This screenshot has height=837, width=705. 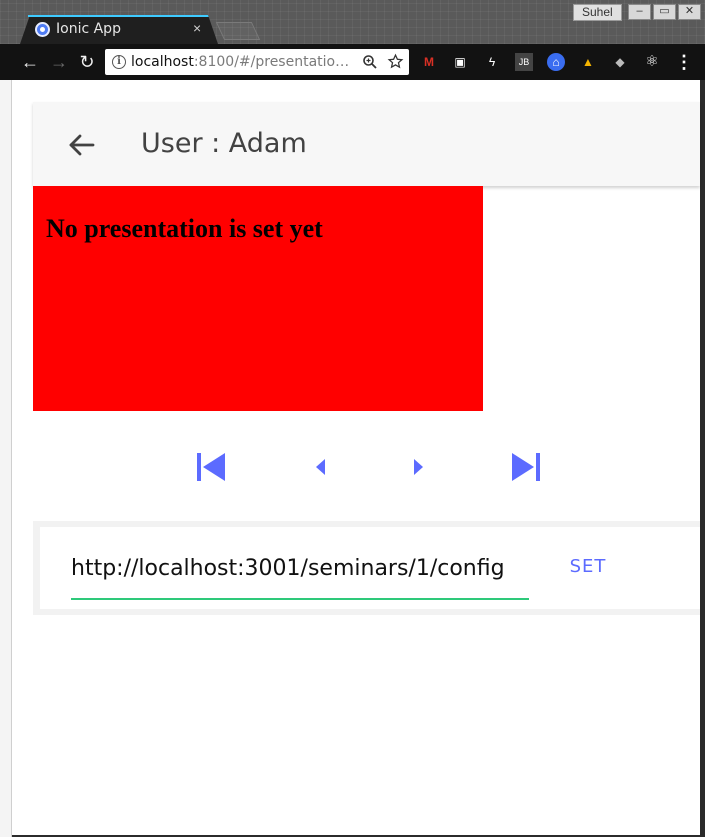 What do you see at coordinates (88, 29) in the screenshot?
I see `tab-title: Ionic App` at bounding box center [88, 29].